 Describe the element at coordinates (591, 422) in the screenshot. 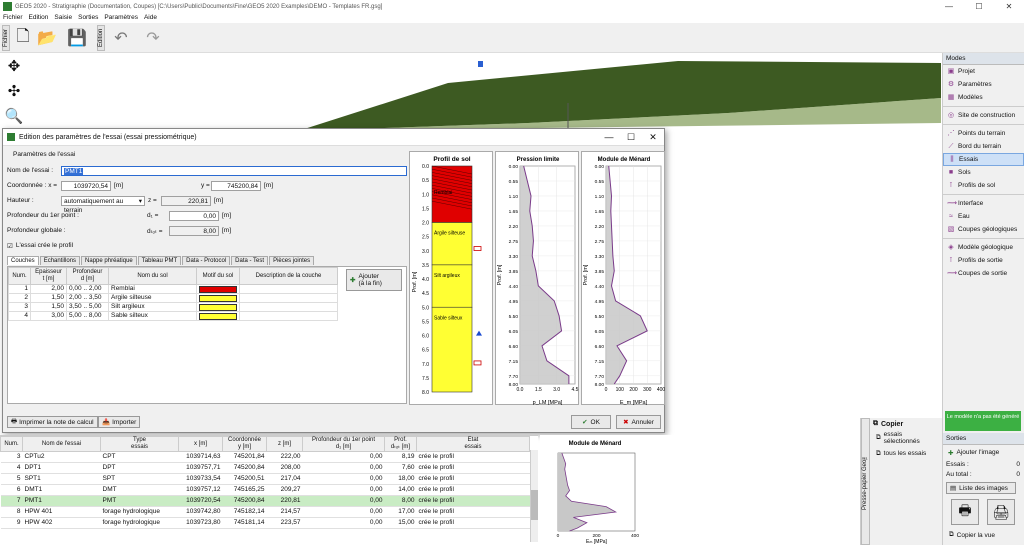

I see `ok-button: ✔ OK` at that location.